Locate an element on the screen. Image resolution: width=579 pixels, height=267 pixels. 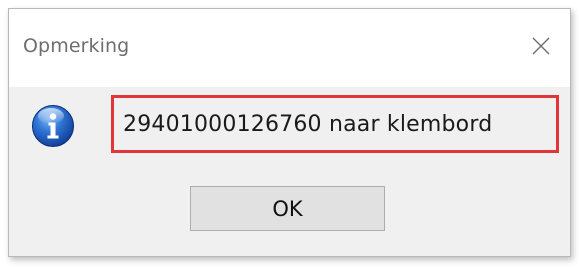
close-icon is located at coordinates (541, 46).